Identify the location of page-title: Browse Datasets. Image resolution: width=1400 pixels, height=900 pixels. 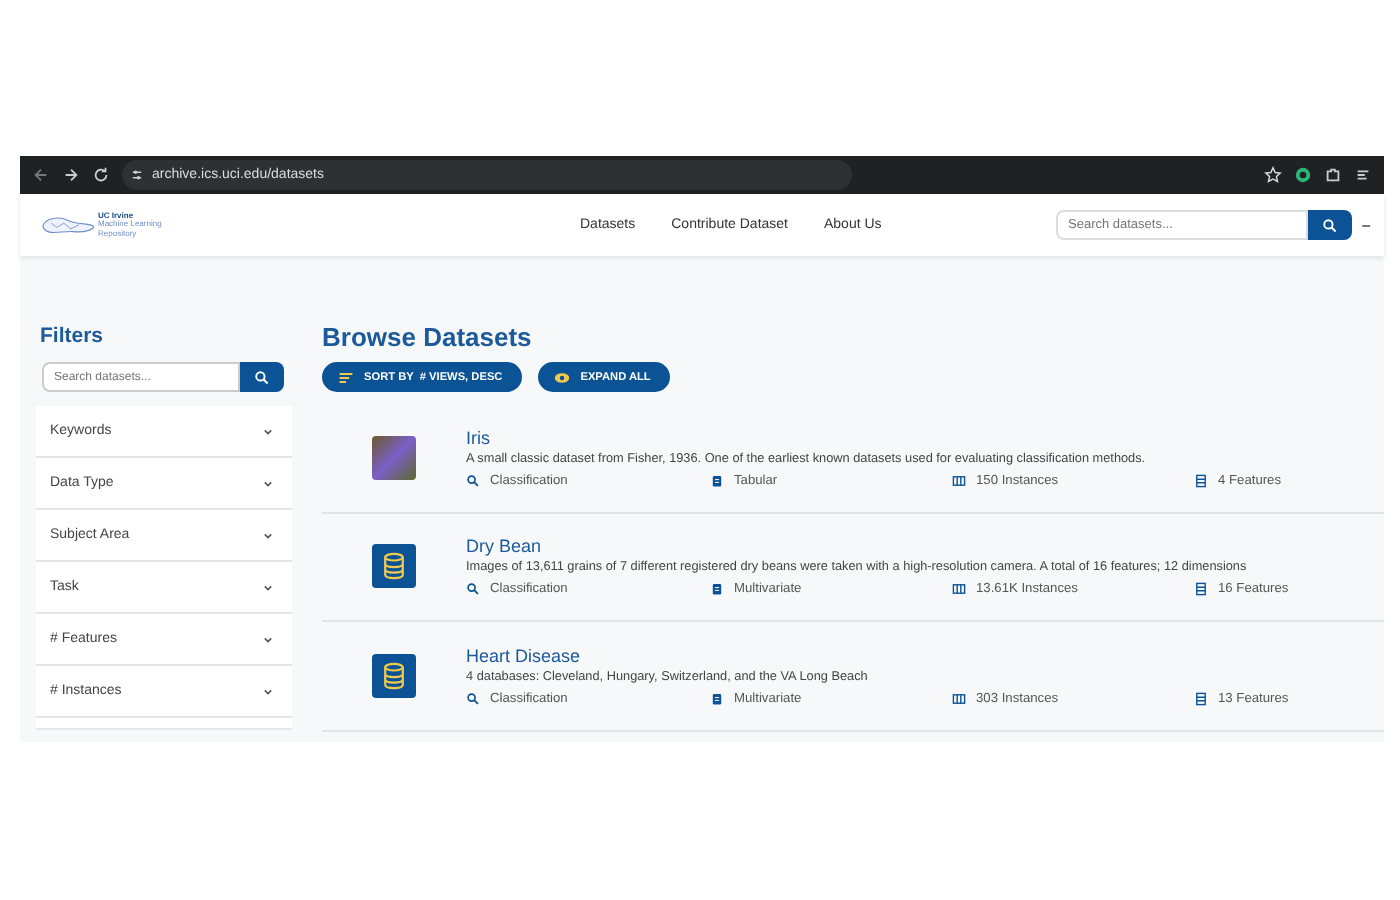
(428, 337).